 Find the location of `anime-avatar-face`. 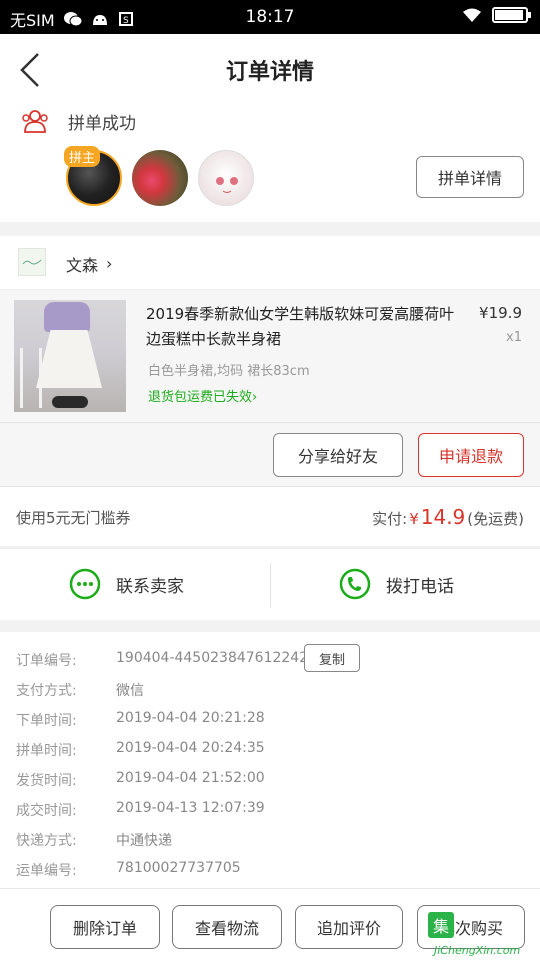

anime-avatar-face is located at coordinates (227, 185).